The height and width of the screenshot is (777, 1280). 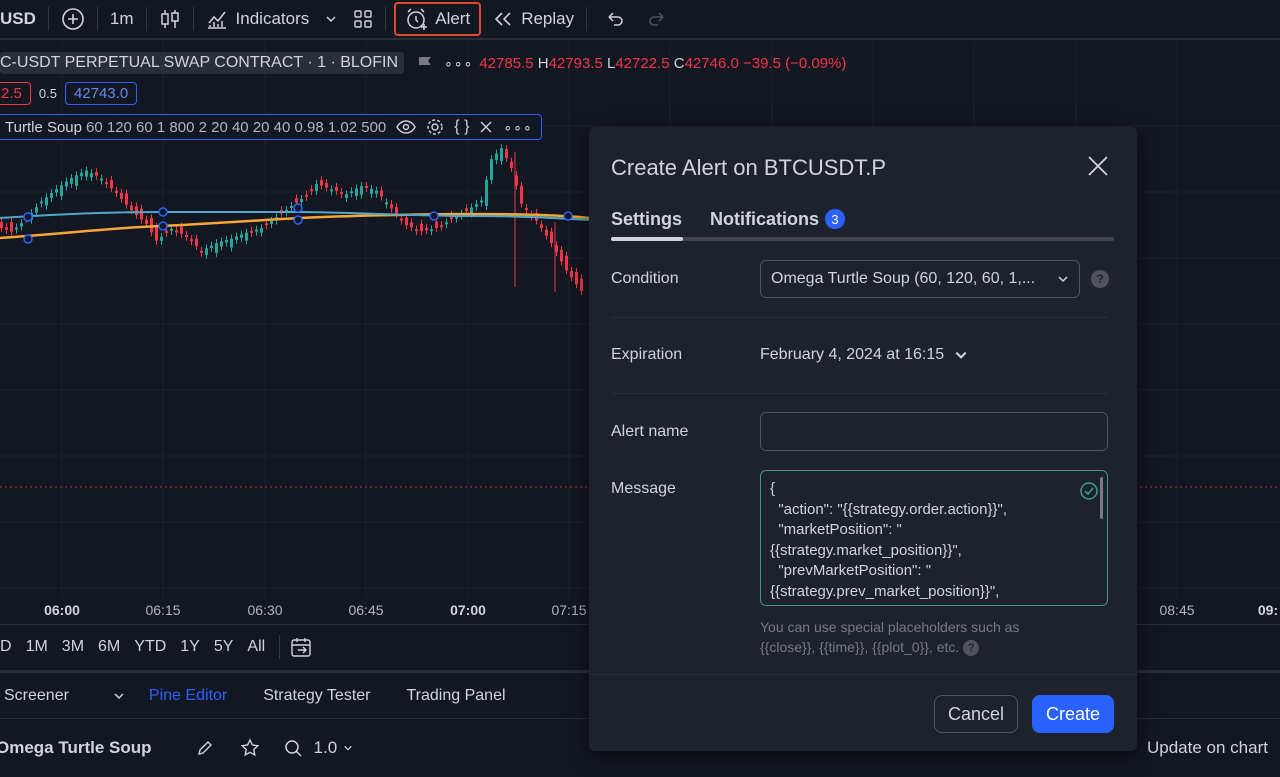 What do you see at coordinates (334, 748) in the screenshot?
I see `version-select: 1.0` at bounding box center [334, 748].